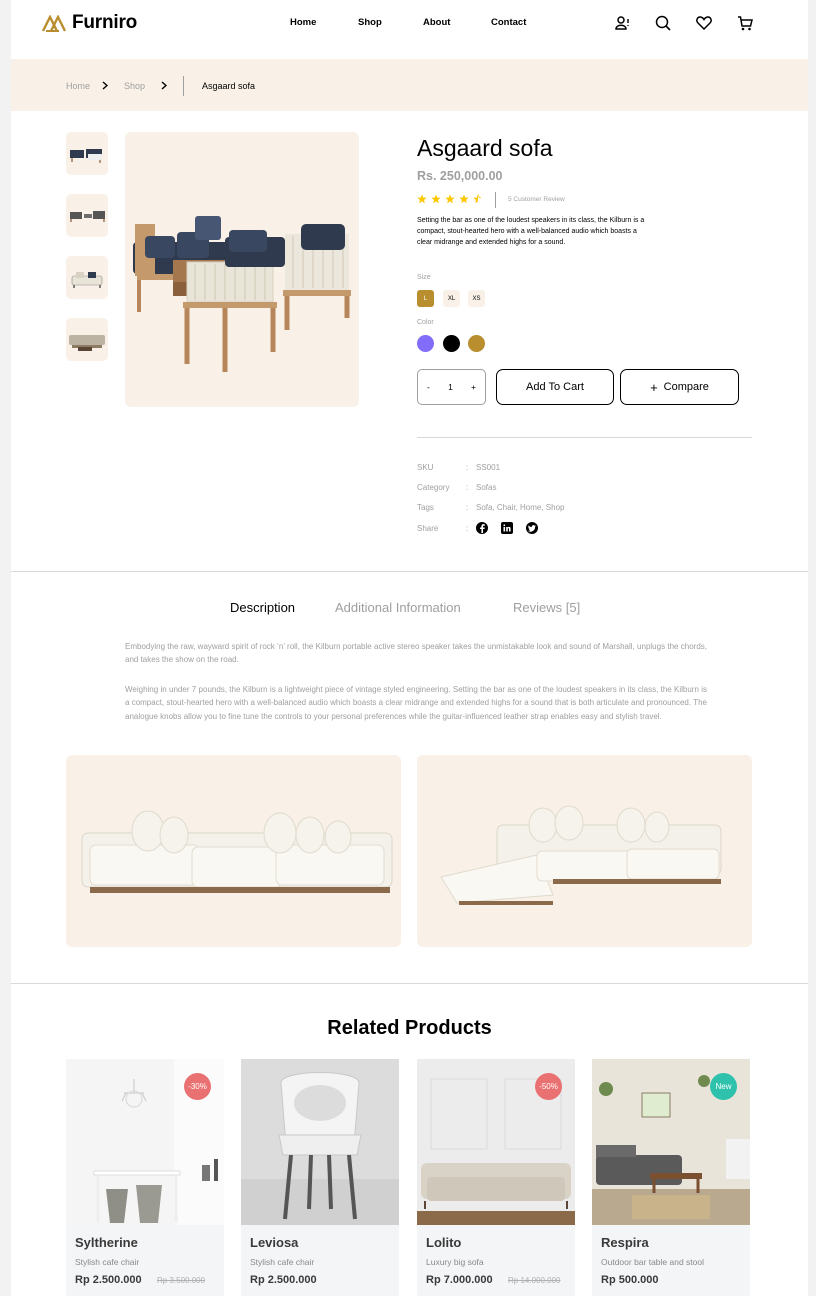 The height and width of the screenshot is (1296, 816). Describe the element at coordinates (546, 607) in the screenshot. I see `tab-reviews: Reviews [5]` at that location.